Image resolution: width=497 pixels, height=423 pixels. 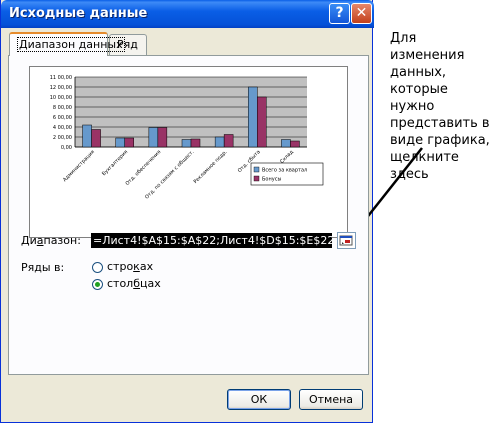 What do you see at coordinates (144, 168) in the screenshot?
I see `x-tick-label: Отд. обеспечения` at bounding box center [144, 168].